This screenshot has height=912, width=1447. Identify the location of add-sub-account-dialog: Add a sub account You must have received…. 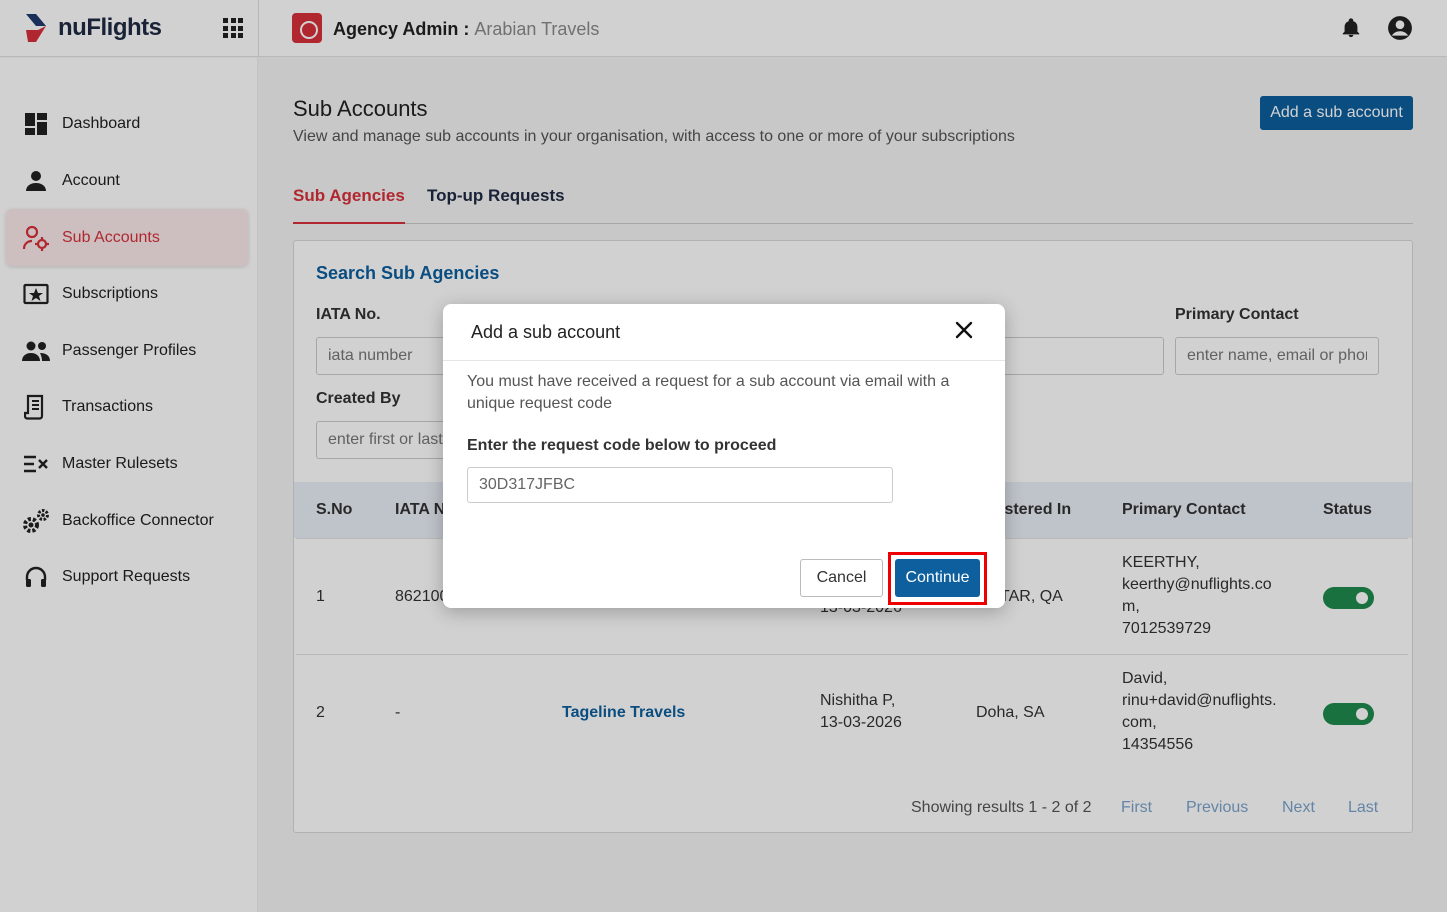
(724, 456).